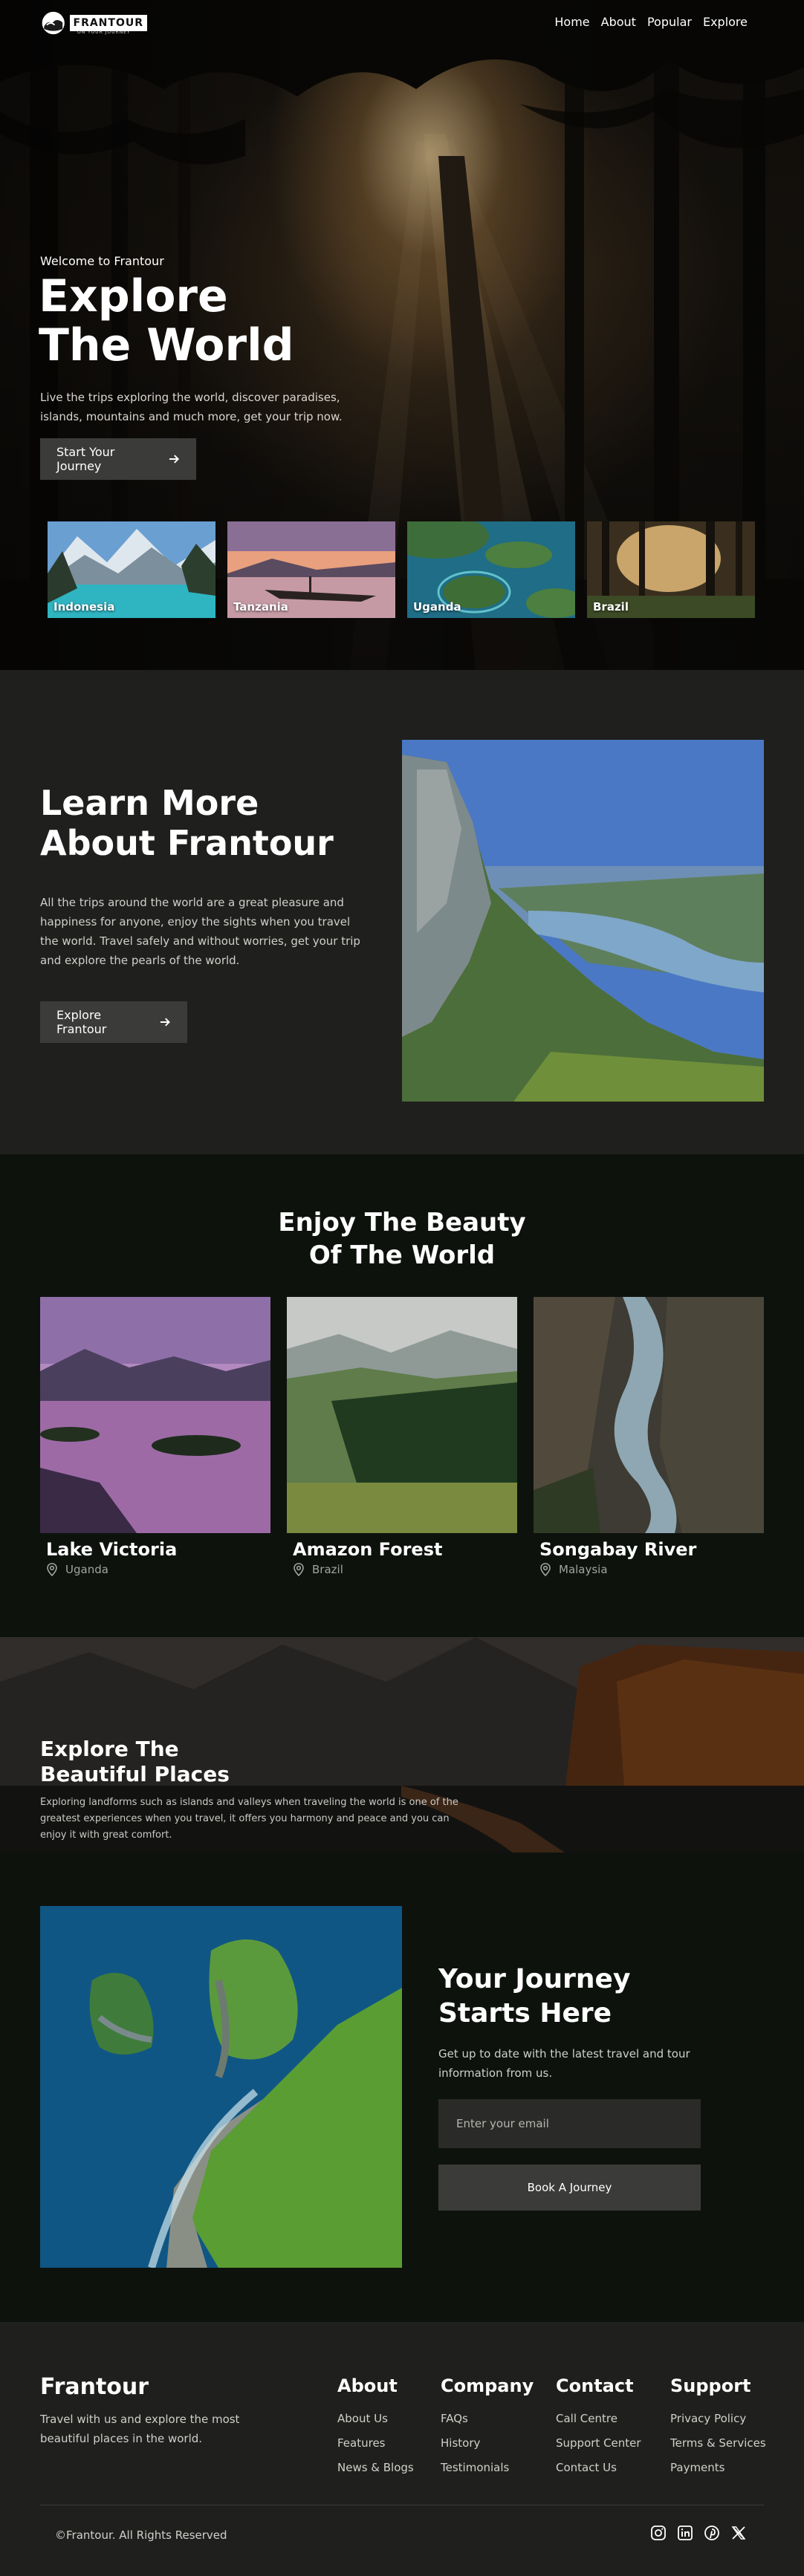  Describe the element at coordinates (658, 2533) in the screenshot. I see `instagram-icon` at that location.